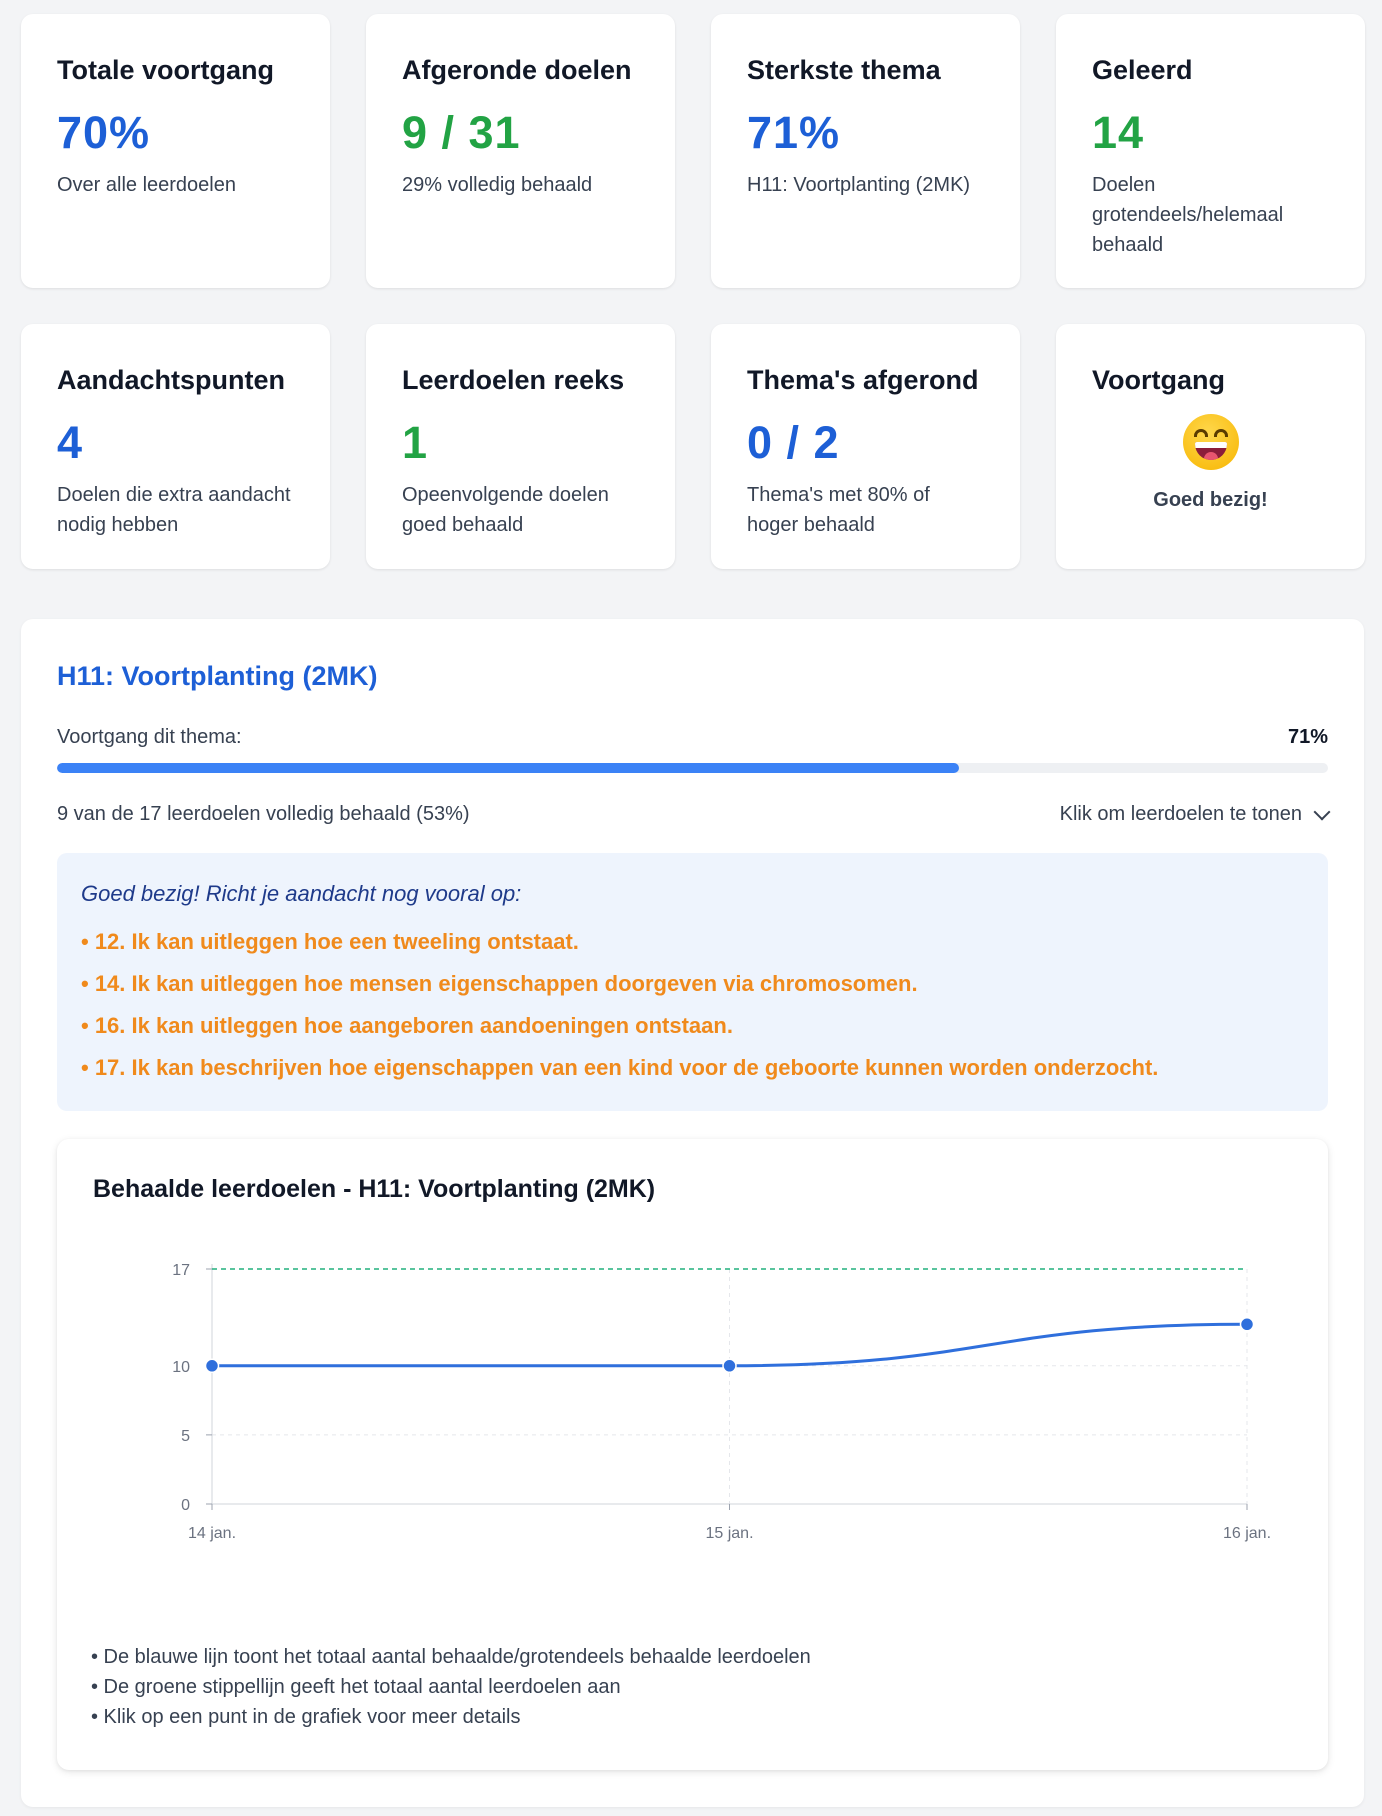 Image resolution: width=1382 pixels, height=1816 pixels. I want to click on theme-progress-label: Voortgang dit thema:, so click(149, 737).